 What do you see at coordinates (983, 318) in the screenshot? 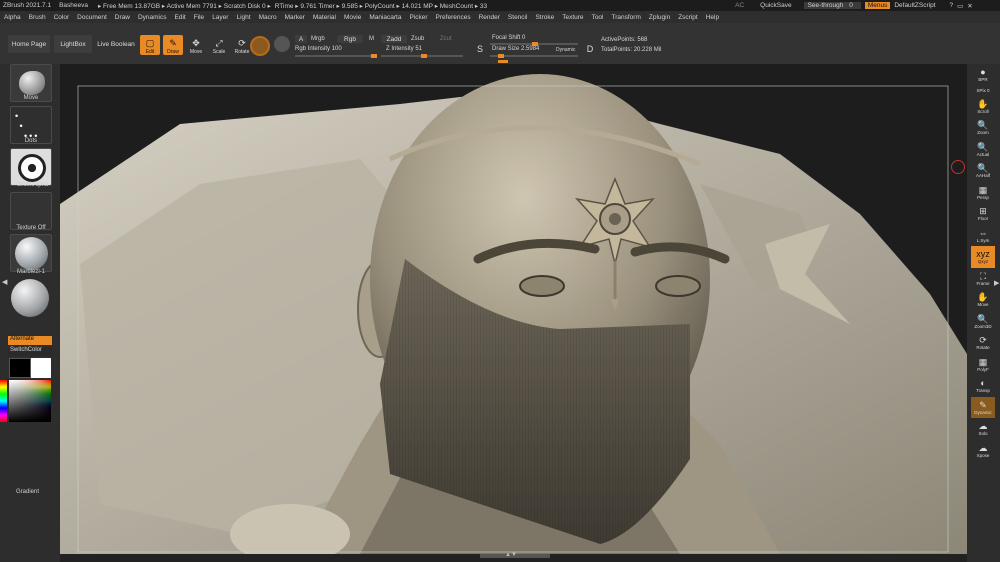
I see `zoom3d-icon: 🔍` at bounding box center [983, 318].